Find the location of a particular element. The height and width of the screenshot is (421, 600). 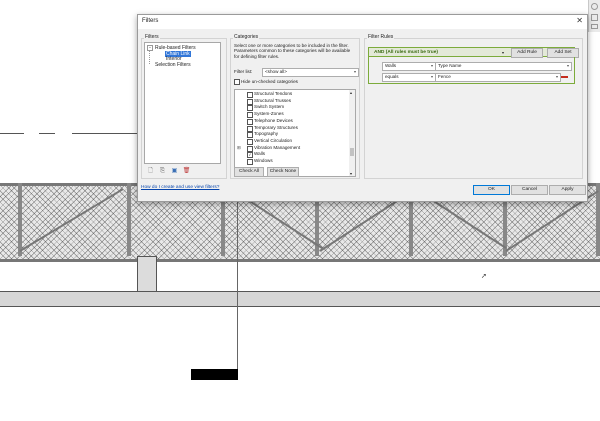

remove-rule-icon is located at coordinates (564, 77).